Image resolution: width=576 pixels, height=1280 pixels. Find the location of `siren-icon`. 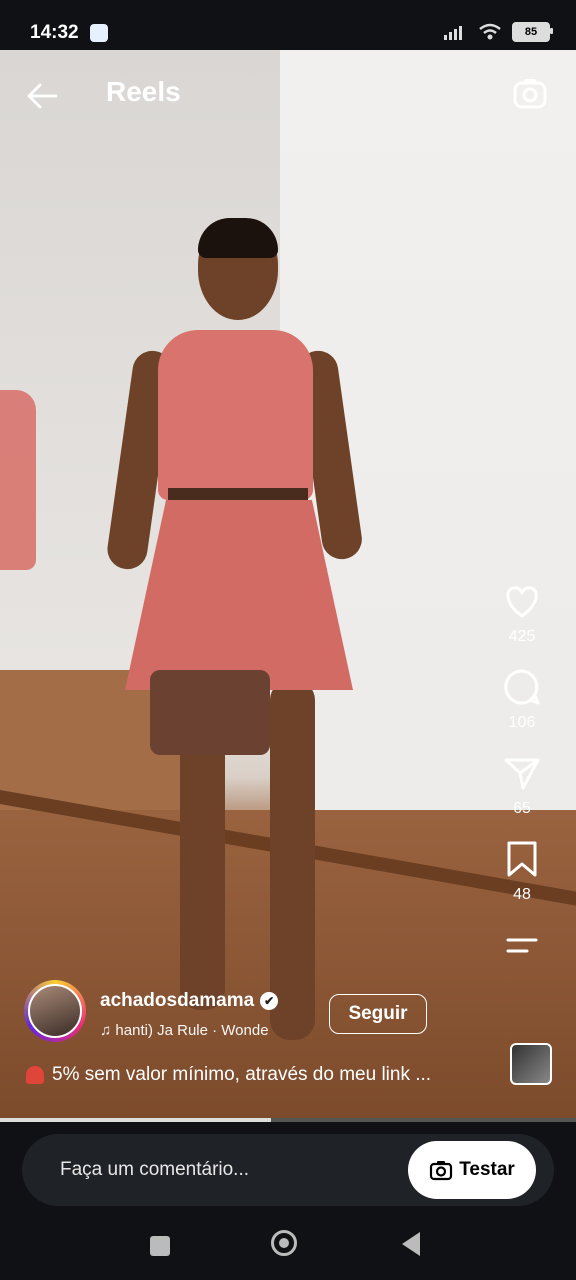

siren-icon is located at coordinates (35, 1074).